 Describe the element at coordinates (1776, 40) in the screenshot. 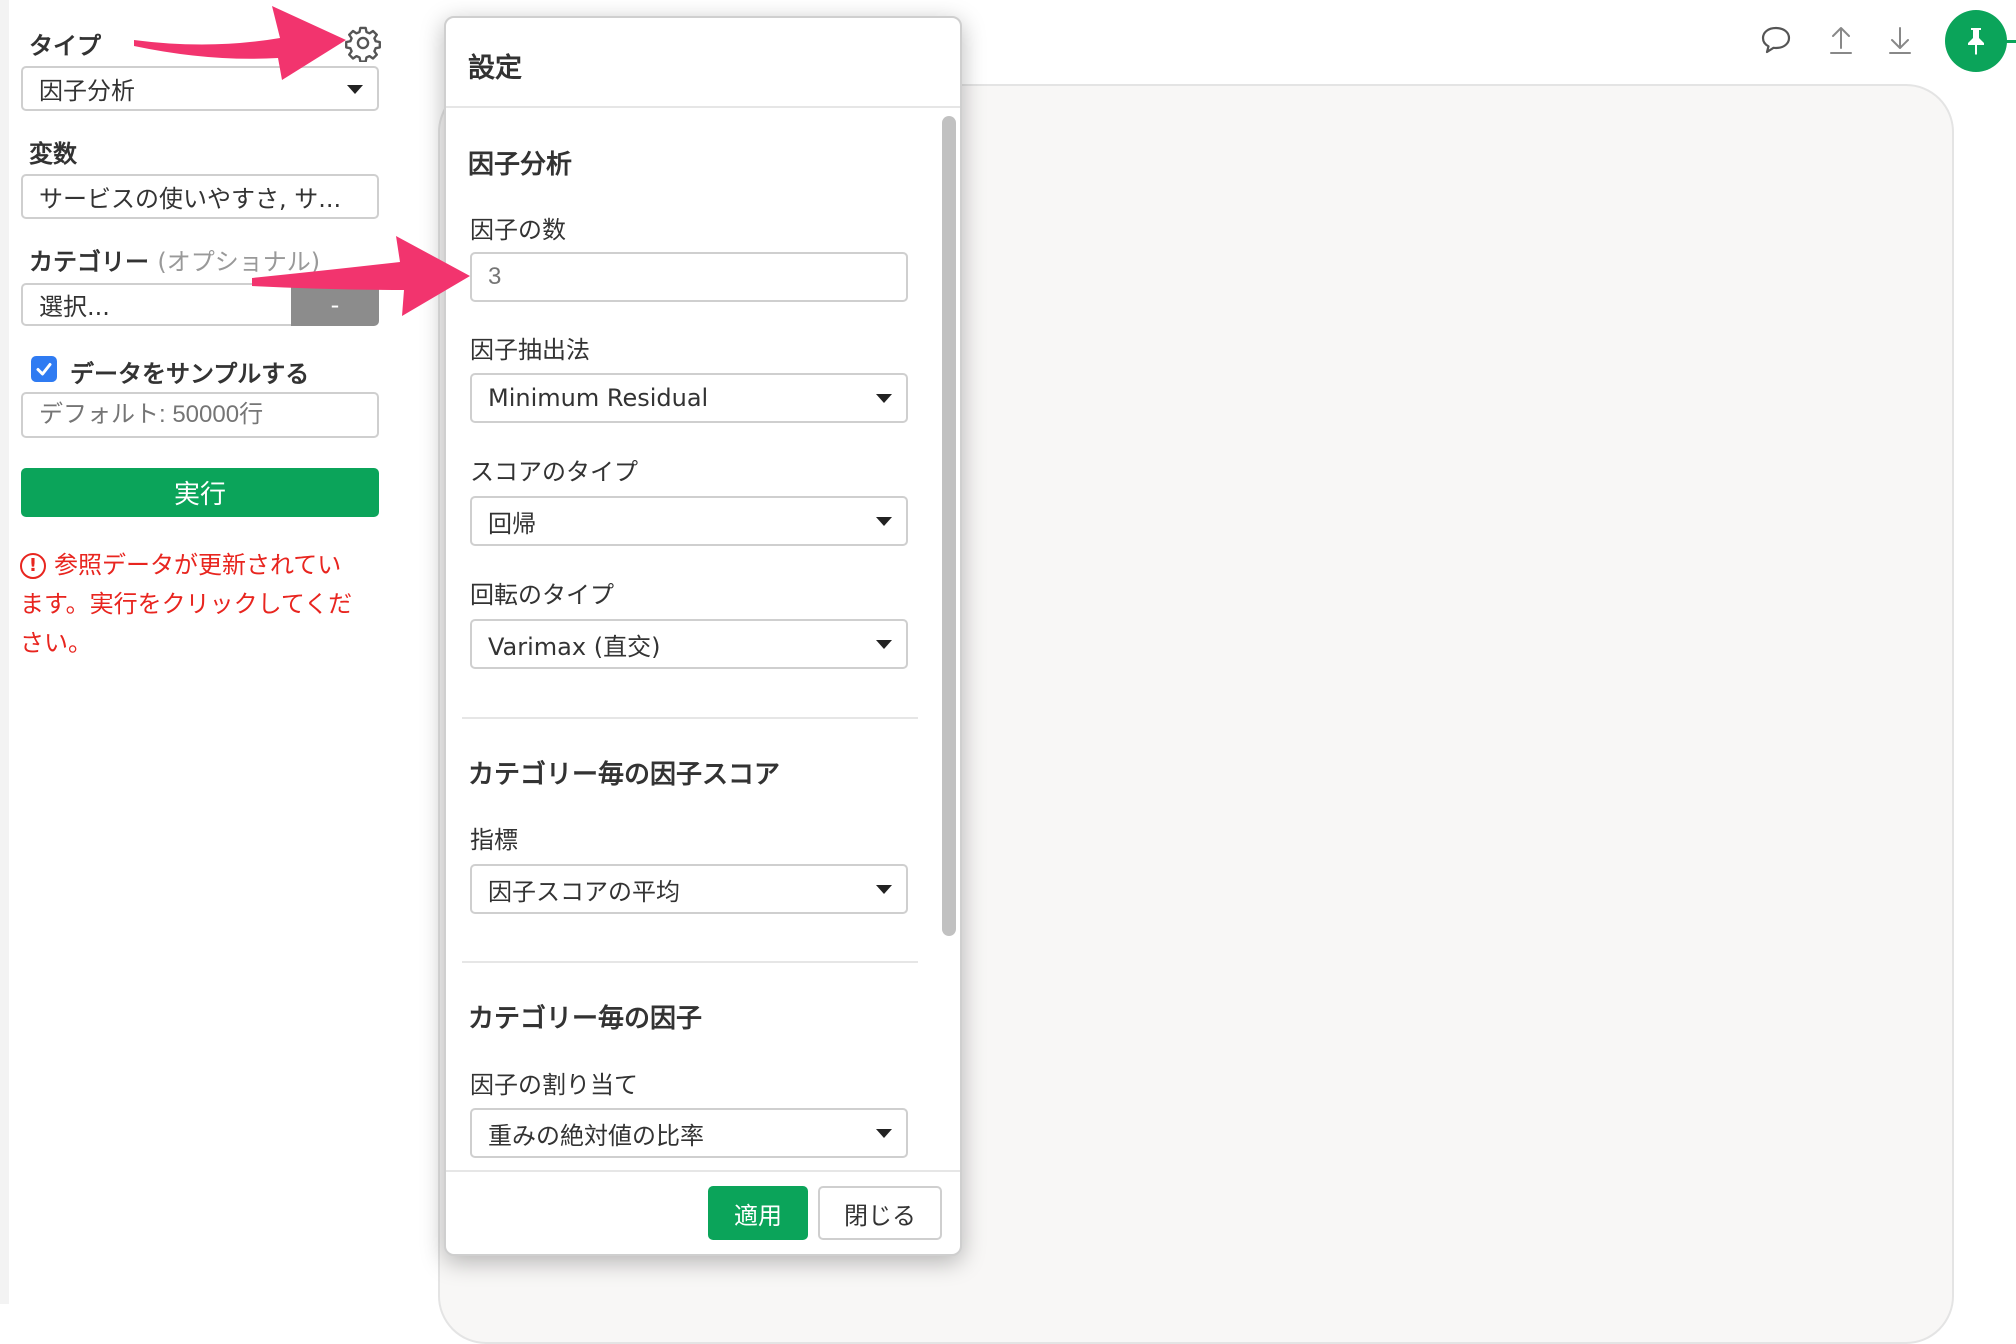

I see `comment-icon` at that location.